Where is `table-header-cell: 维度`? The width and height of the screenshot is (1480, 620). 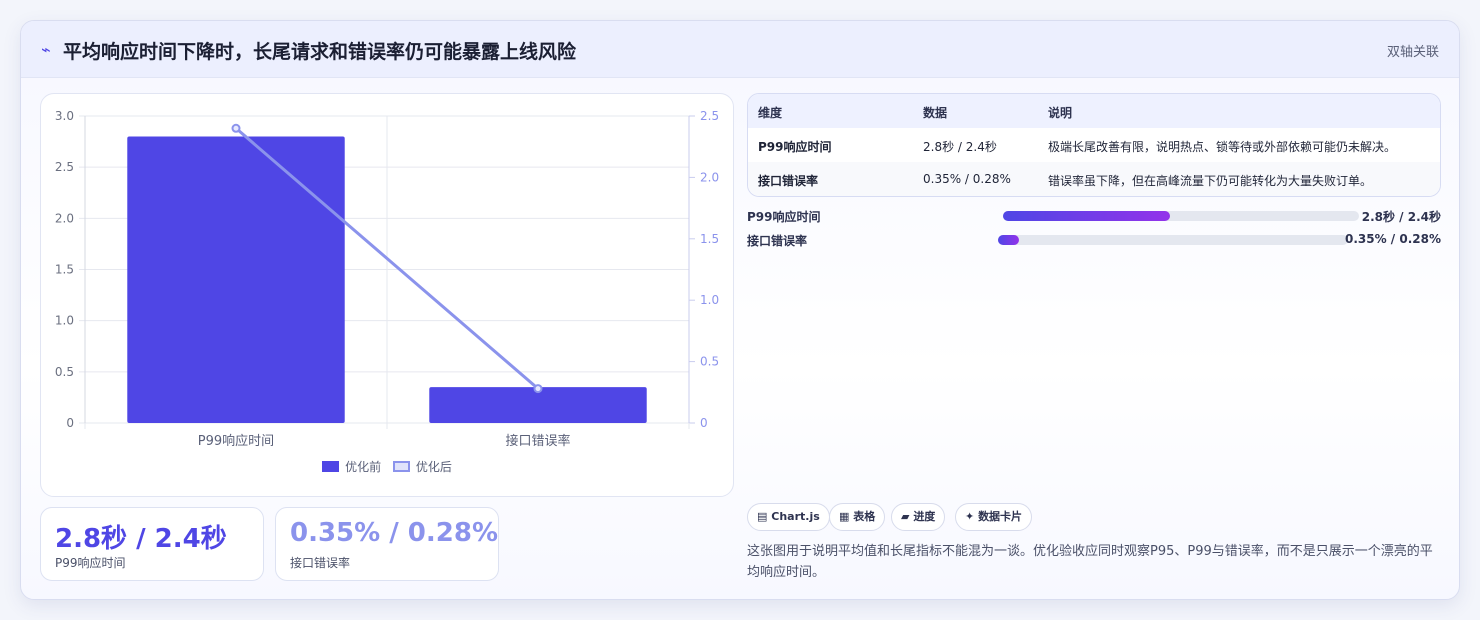
table-header-cell: 维度 is located at coordinates (770, 113).